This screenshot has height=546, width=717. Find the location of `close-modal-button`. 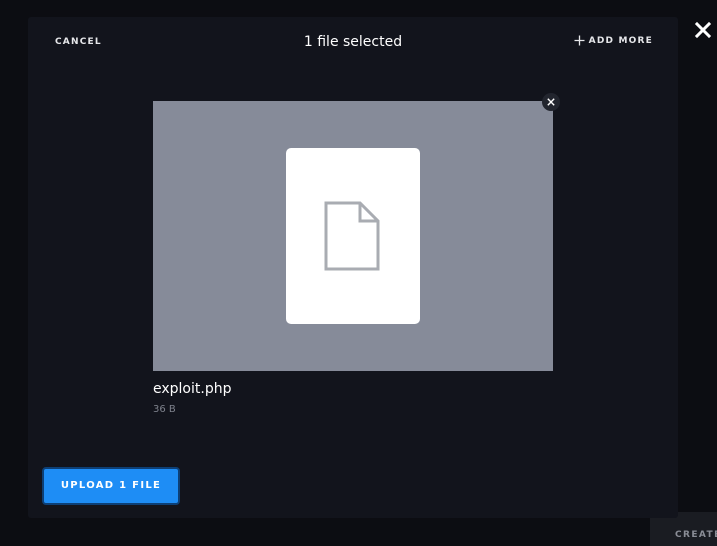

close-modal-button is located at coordinates (703, 30).